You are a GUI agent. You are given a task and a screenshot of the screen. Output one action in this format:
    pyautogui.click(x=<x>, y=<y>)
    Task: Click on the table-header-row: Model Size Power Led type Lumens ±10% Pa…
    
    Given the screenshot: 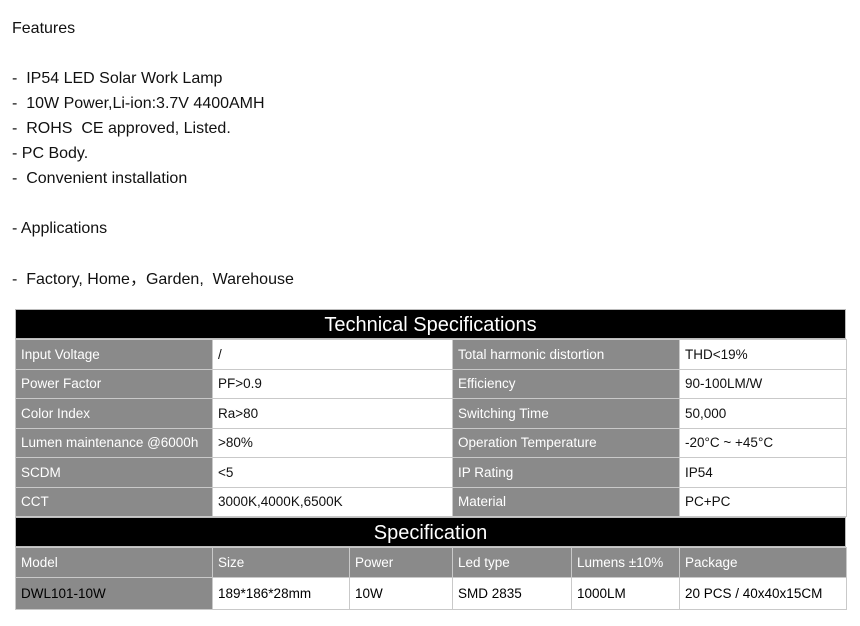 What is the action you would take?
    pyautogui.click(x=431, y=562)
    